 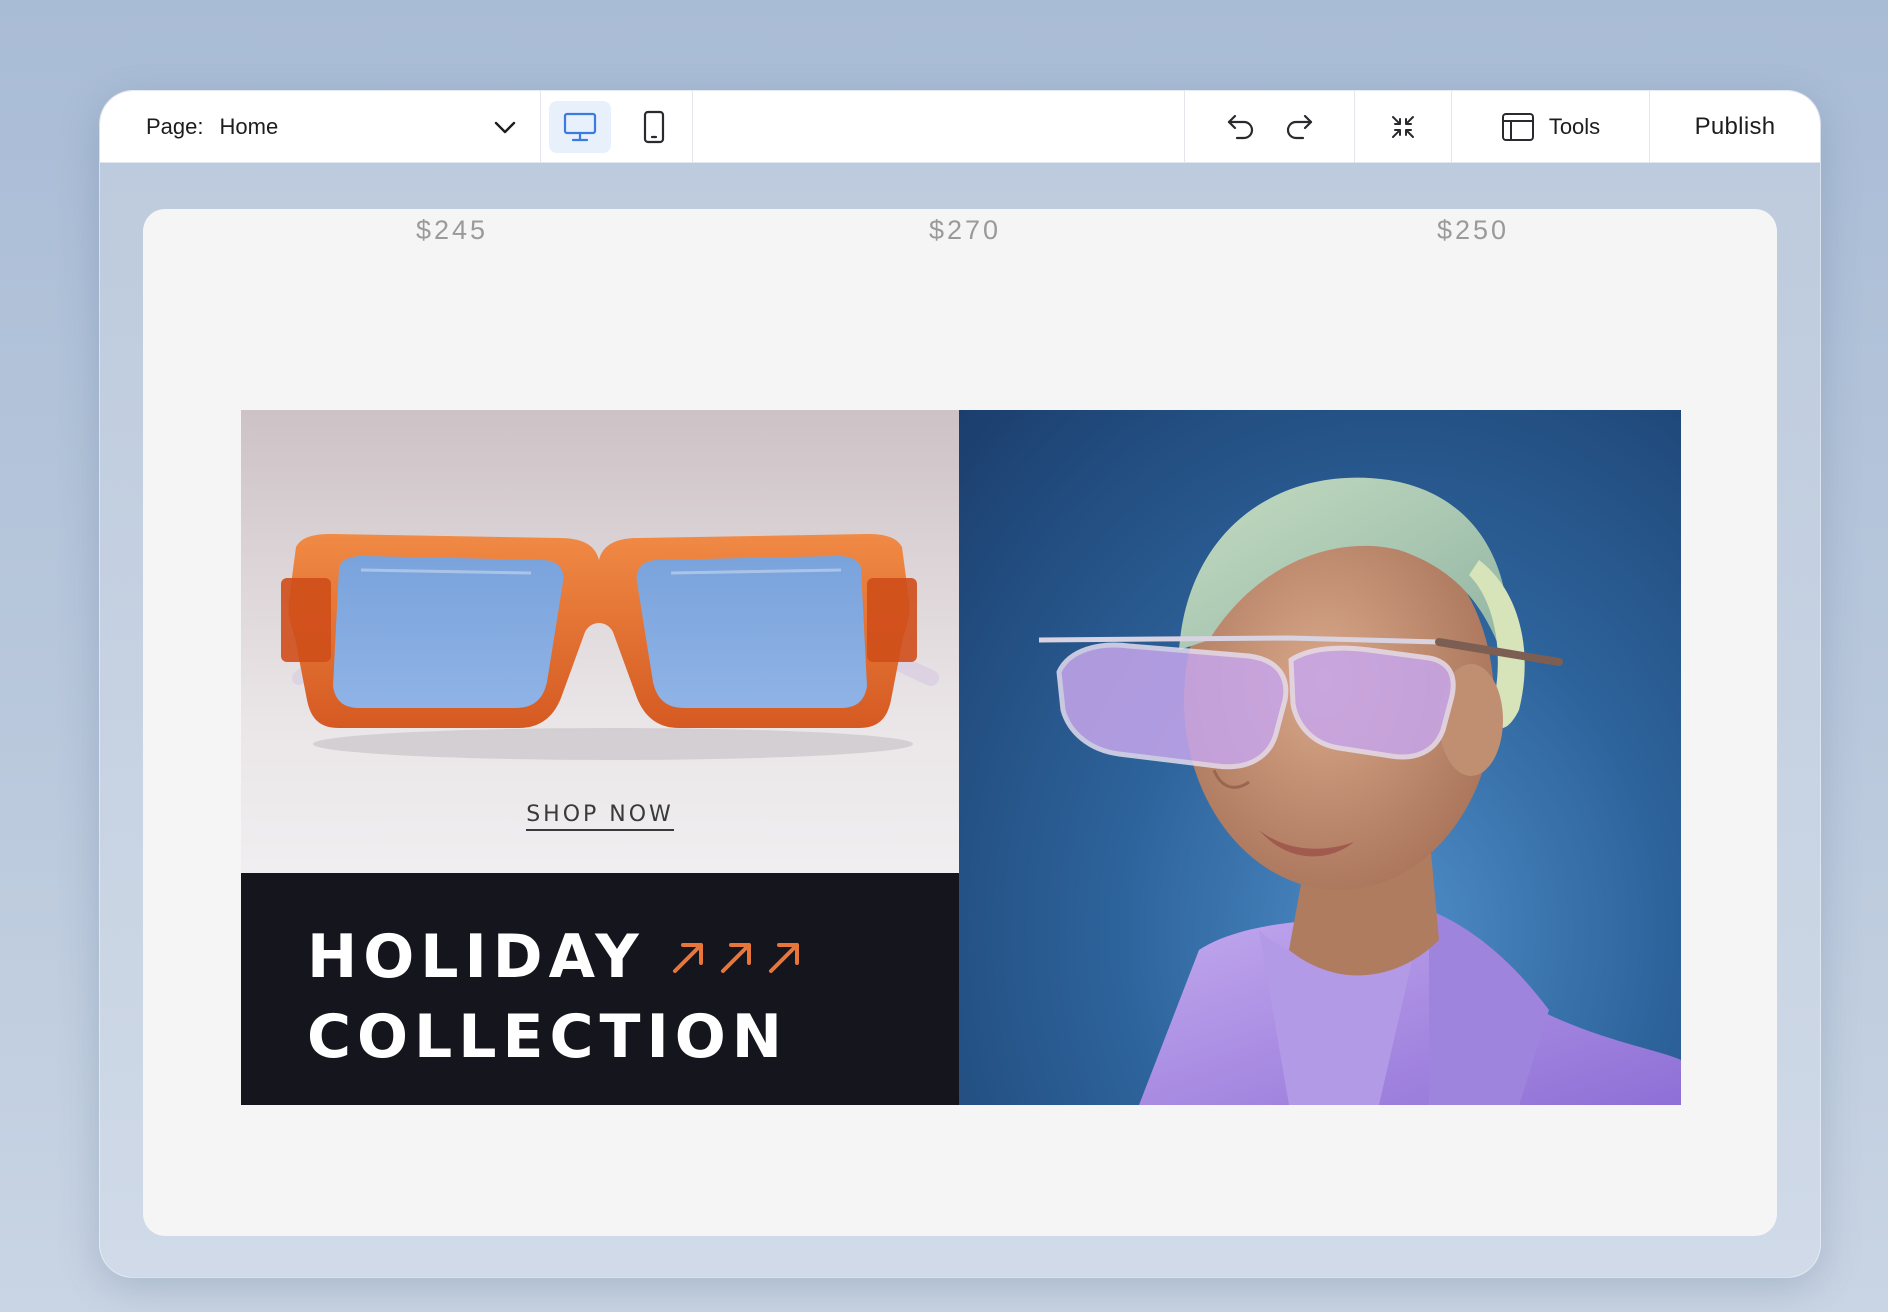 I want to click on desktop-icon, so click(x=579, y=126).